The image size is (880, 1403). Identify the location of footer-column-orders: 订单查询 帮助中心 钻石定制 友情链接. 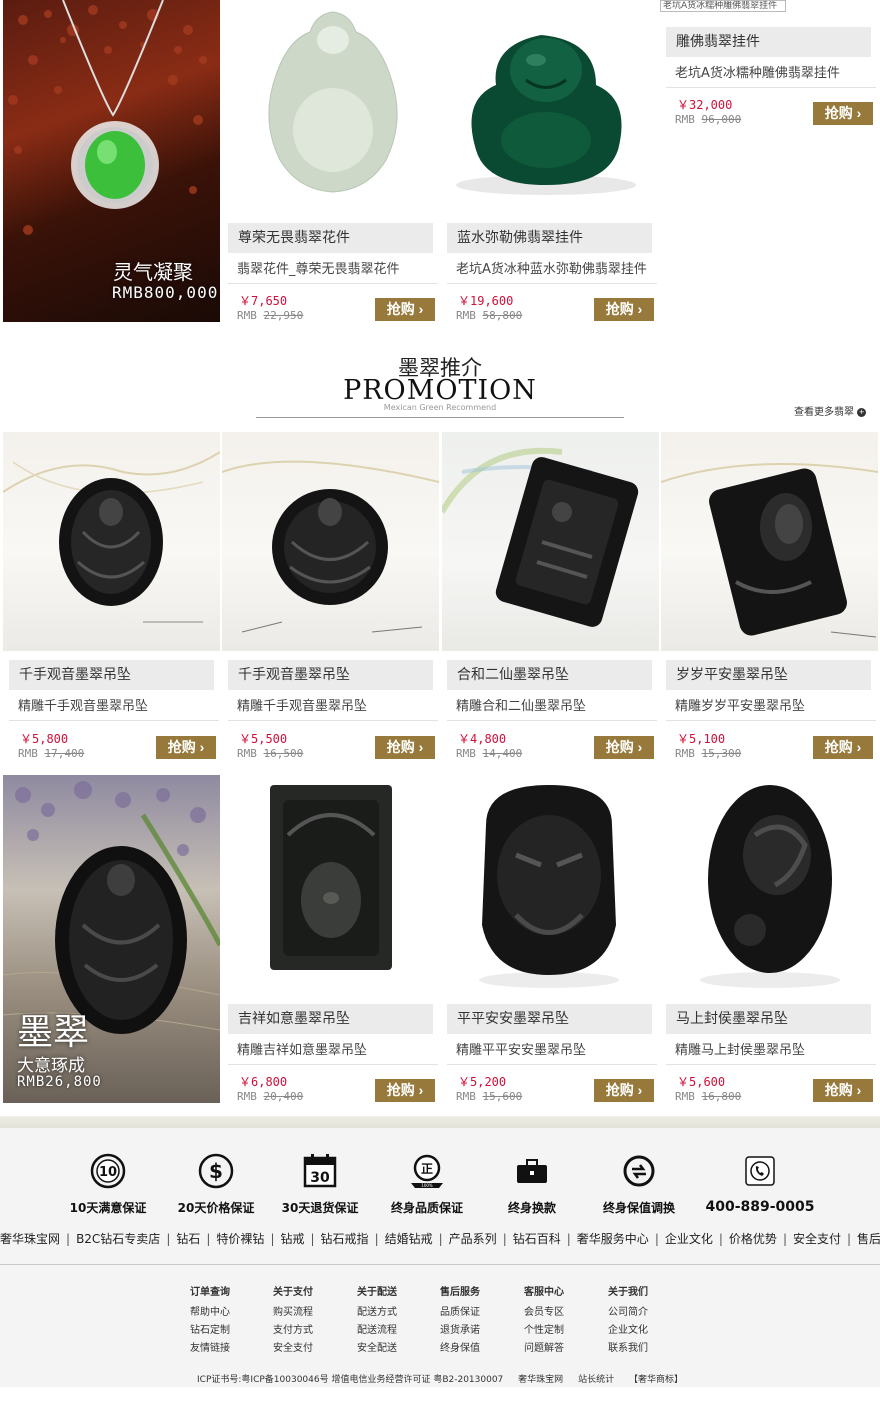
(210, 1320).